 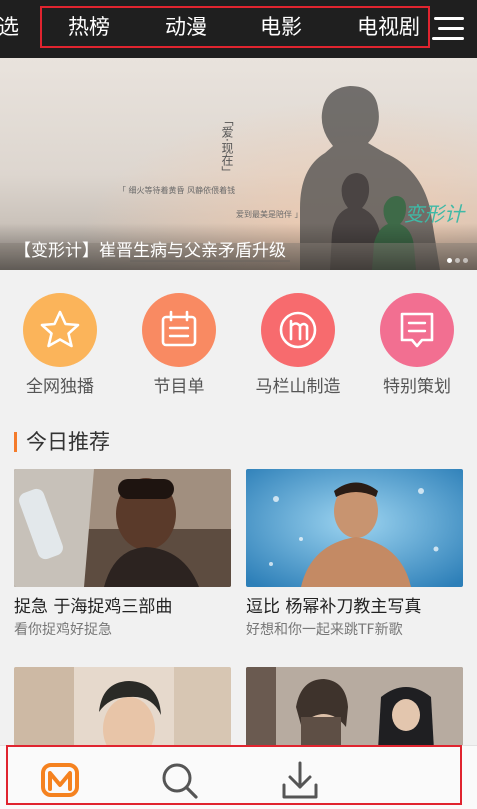 I want to click on search-icon, so click(x=179, y=780).